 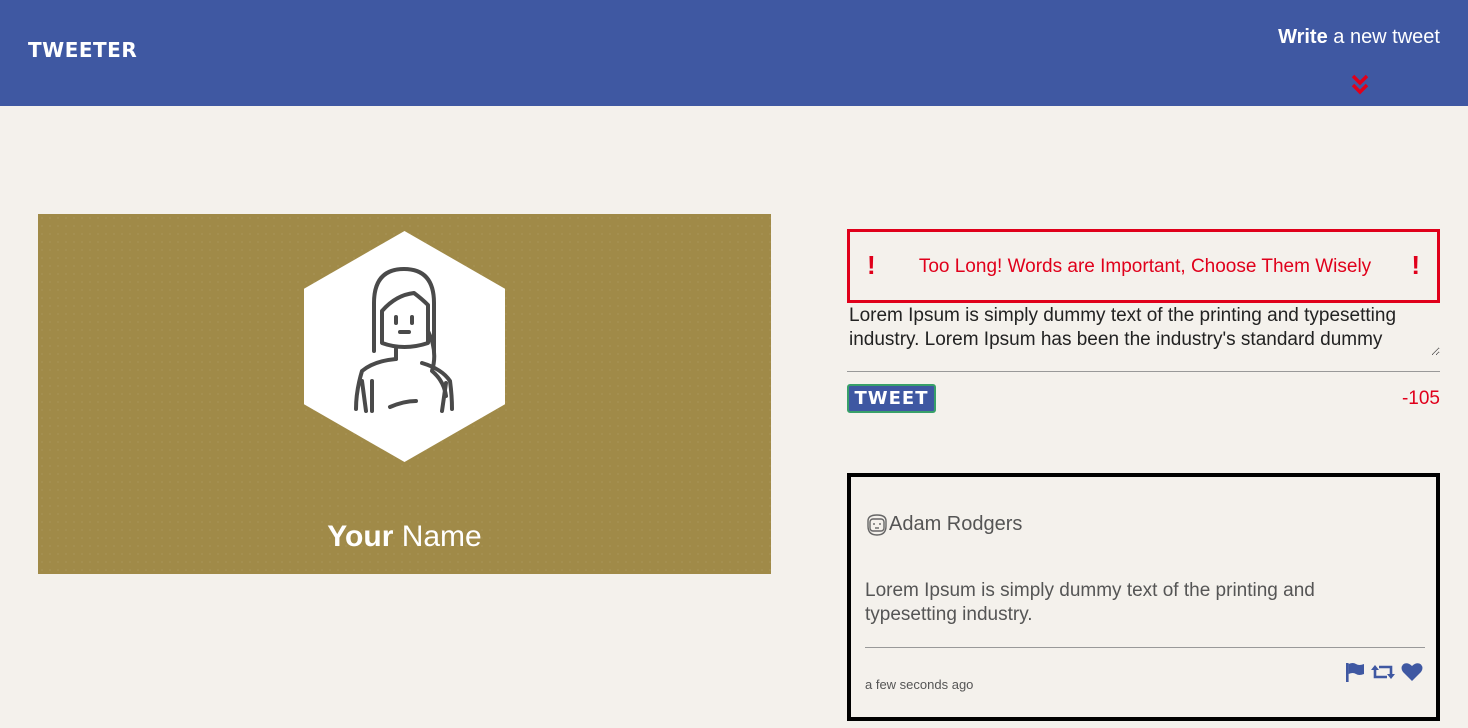 What do you see at coordinates (1420, 398) in the screenshot?
I see `character-counter: -105` at bounding box center [1420, 398].